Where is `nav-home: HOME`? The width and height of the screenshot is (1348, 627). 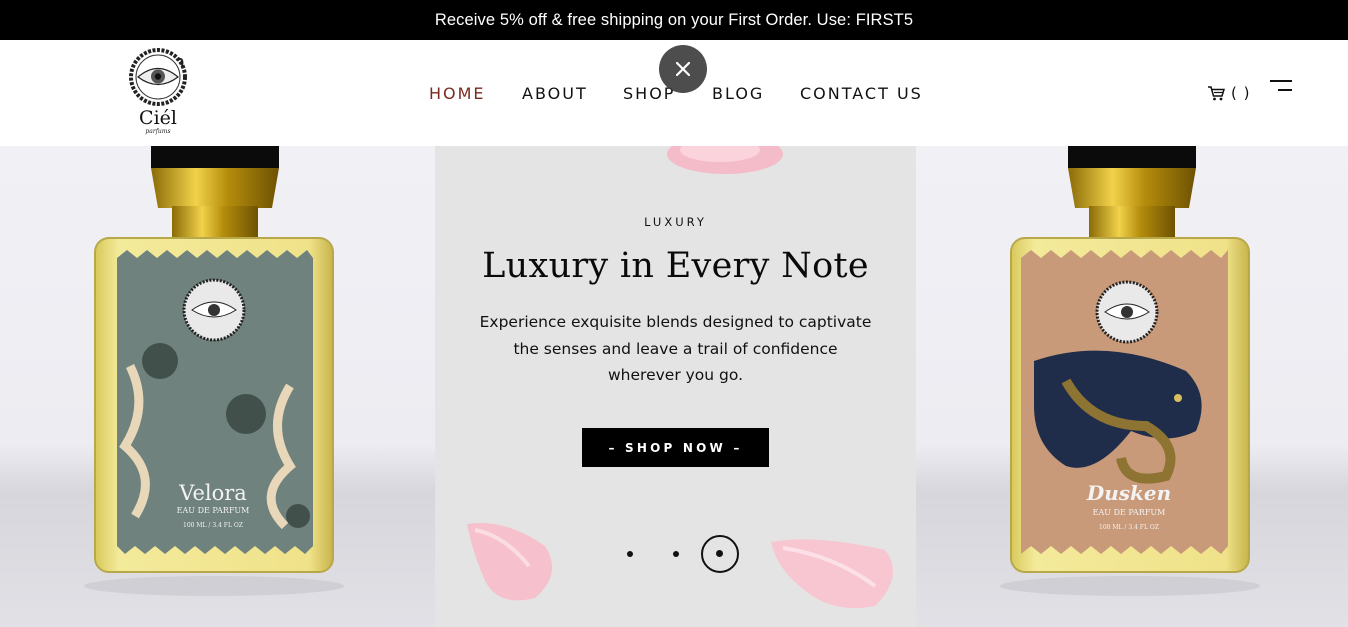
nav-home: HOME is located at coordinates (457, 93).